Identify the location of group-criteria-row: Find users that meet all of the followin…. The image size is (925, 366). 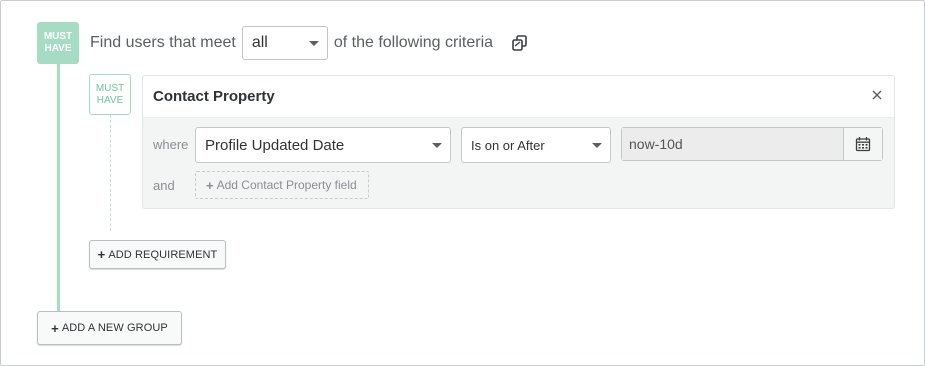
(309, 43).